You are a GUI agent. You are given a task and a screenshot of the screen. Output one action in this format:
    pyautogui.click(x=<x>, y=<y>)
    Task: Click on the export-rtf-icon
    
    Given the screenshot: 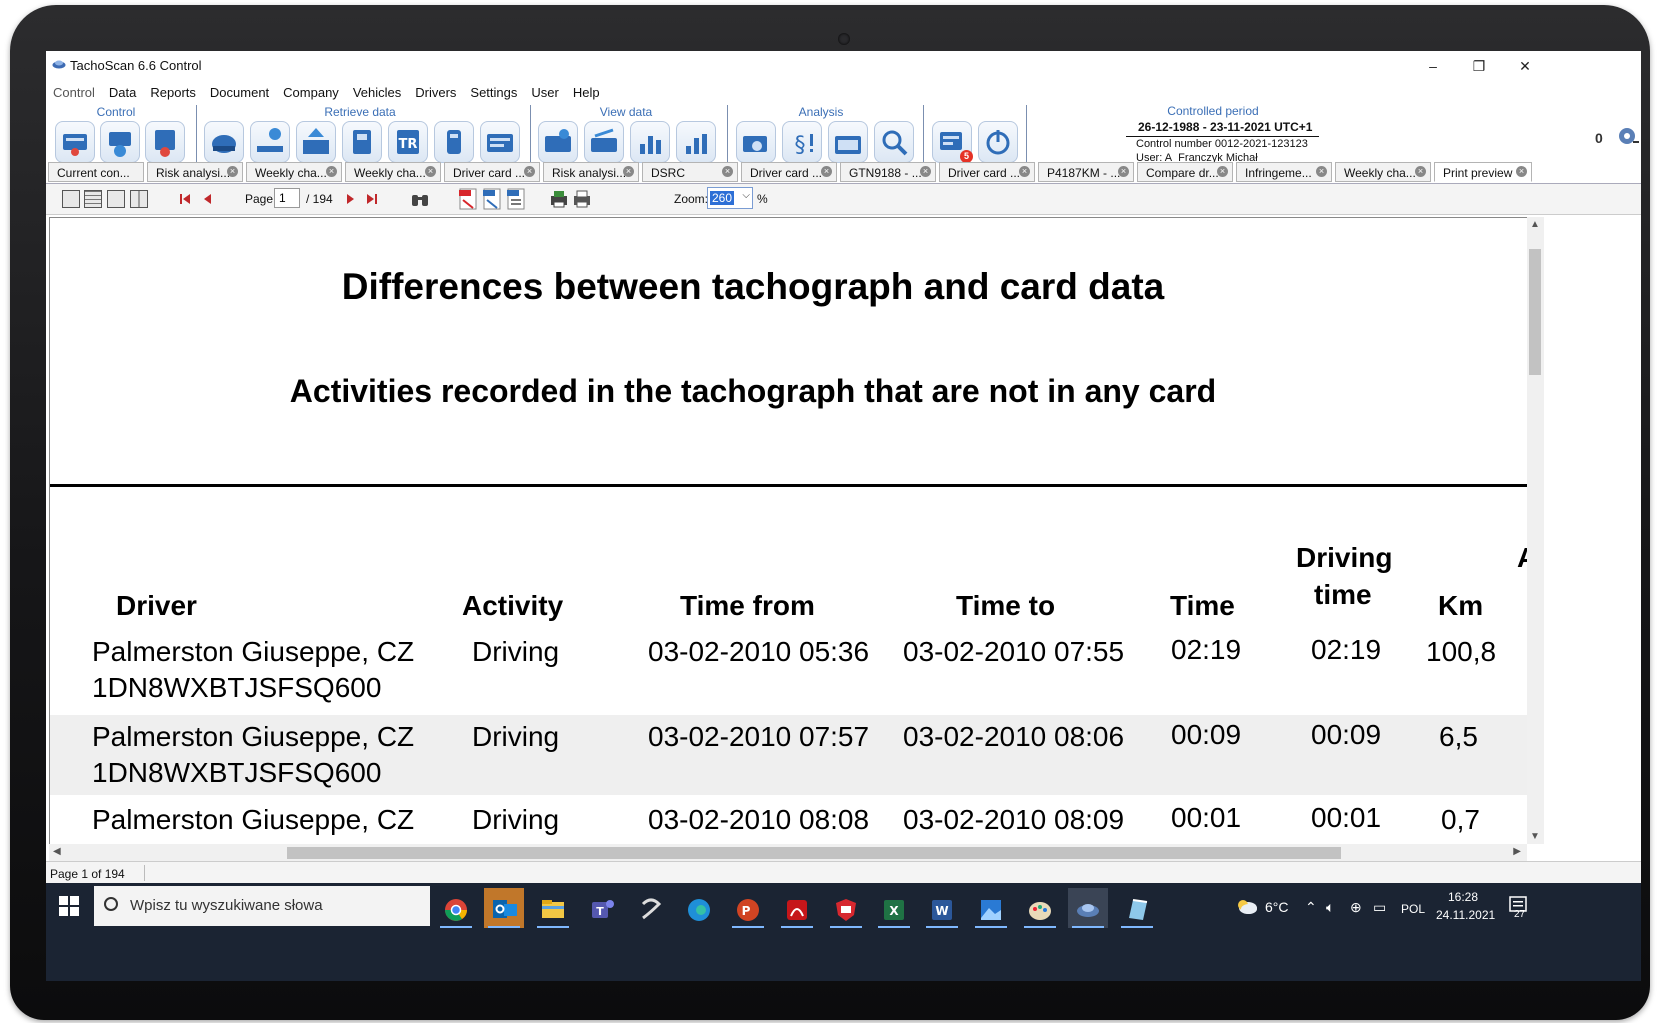 What is the action you would take?
    pyautogui.click(x=516, y=199)
    